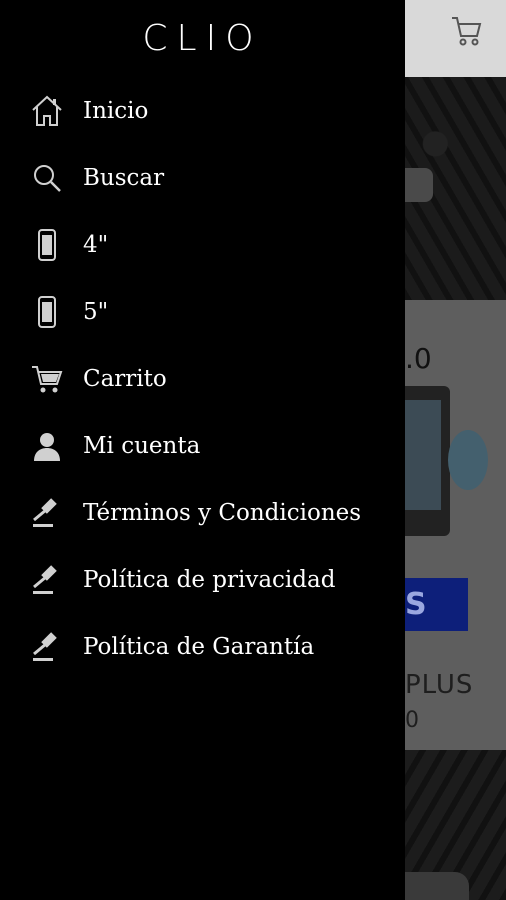 This screenshot has width=506, height=900. I want to click on menu-item-mi-cuenta: Mi cuenta, so click(202, 445).